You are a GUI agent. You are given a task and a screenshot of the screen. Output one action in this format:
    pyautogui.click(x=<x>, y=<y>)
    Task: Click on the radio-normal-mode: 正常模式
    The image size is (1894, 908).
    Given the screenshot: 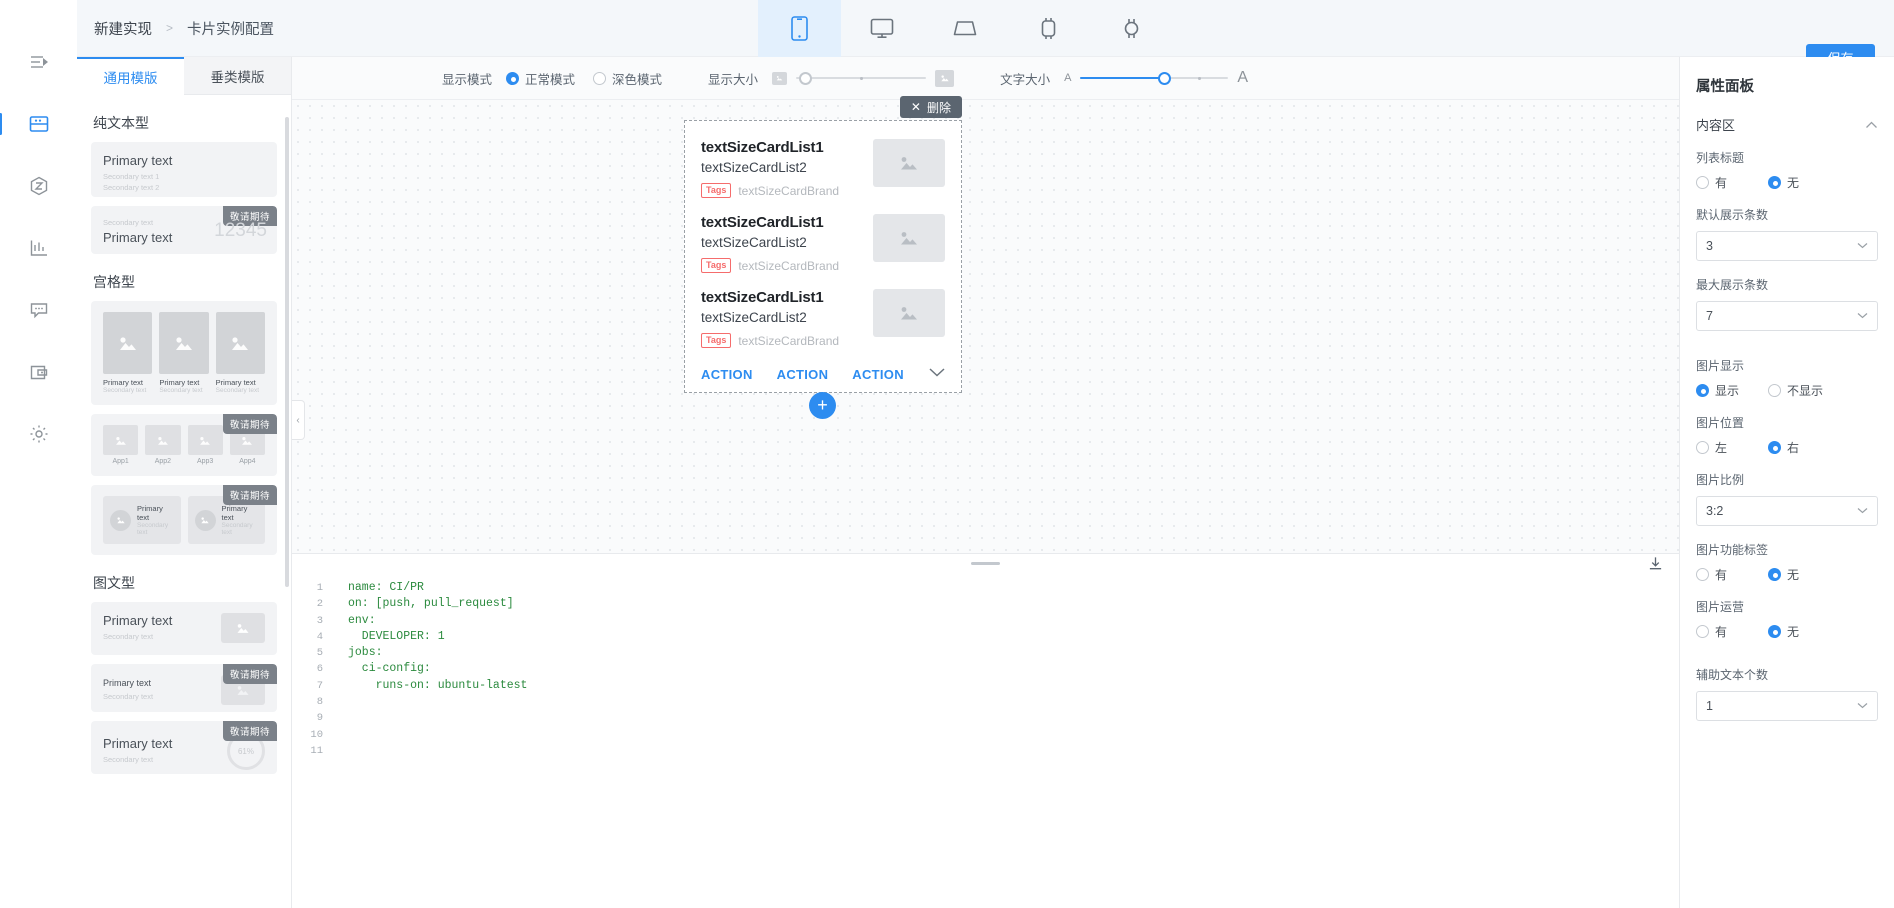 What is the action you would take?
    pyautogui.click(x=540, y=78)
    